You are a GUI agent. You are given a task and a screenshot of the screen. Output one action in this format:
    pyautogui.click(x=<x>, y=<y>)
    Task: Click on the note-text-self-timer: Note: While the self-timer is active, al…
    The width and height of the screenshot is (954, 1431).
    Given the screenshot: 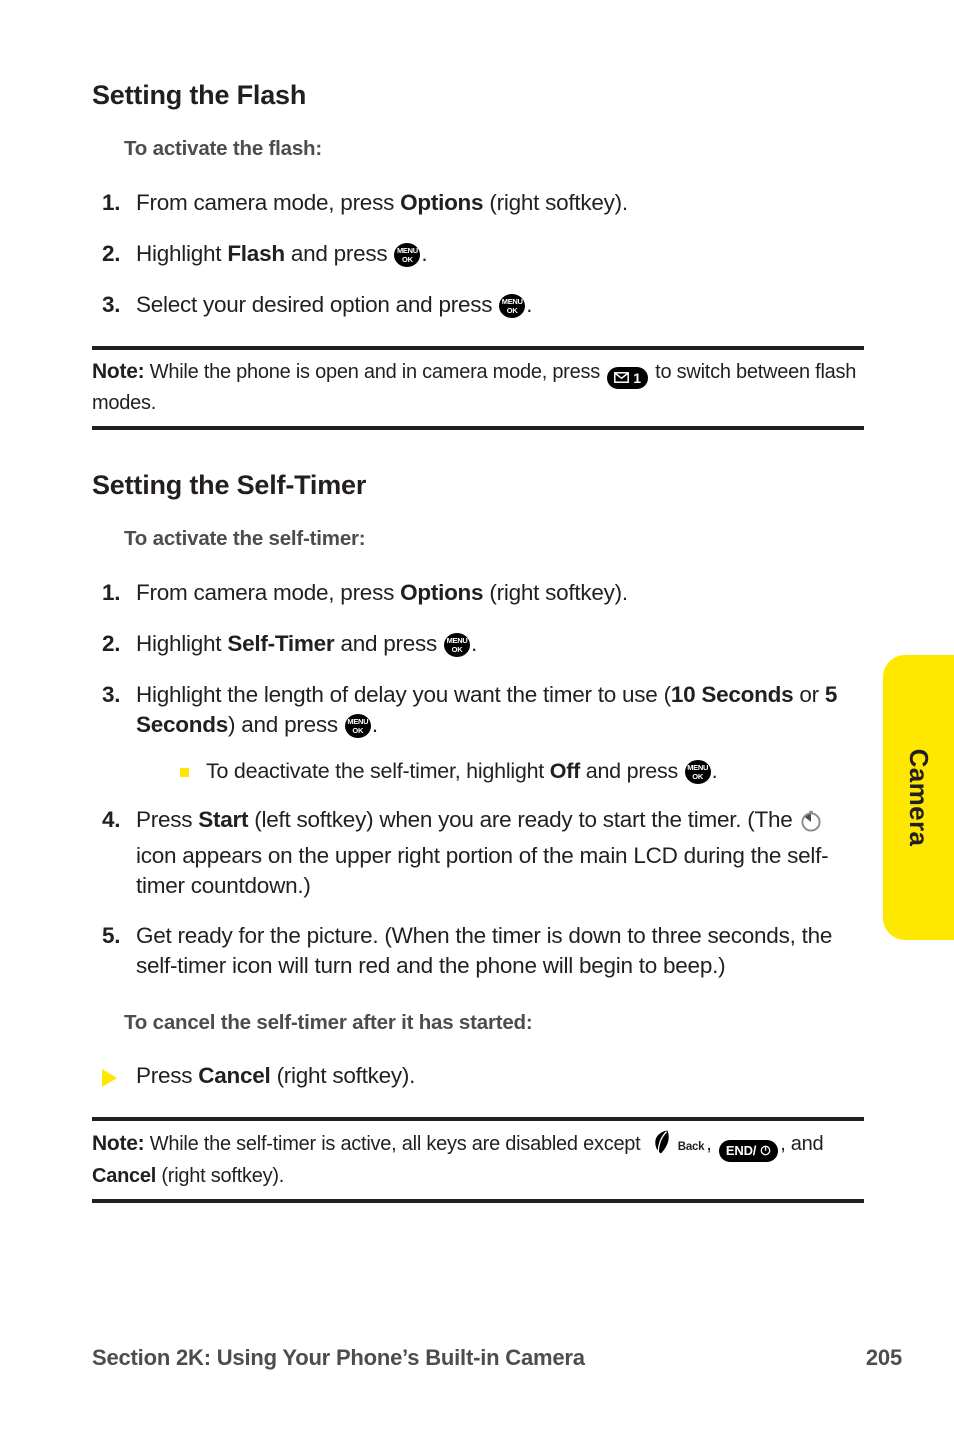 What is the action you would take?
    pyautogui.click(x=478, y=1160)
    